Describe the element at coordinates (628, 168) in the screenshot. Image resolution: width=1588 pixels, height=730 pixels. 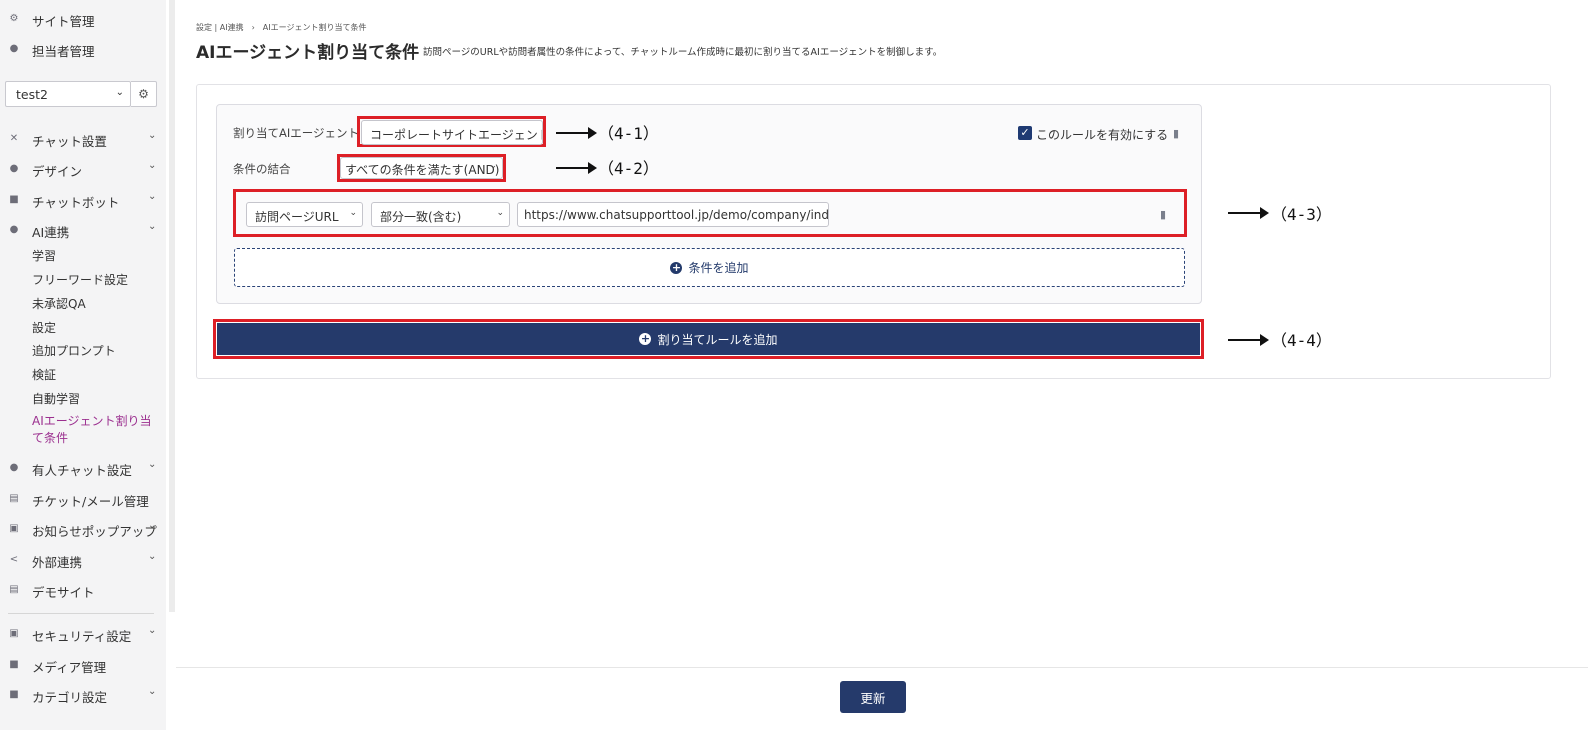
I see `annotation-4-2: （4-2）` at that location.